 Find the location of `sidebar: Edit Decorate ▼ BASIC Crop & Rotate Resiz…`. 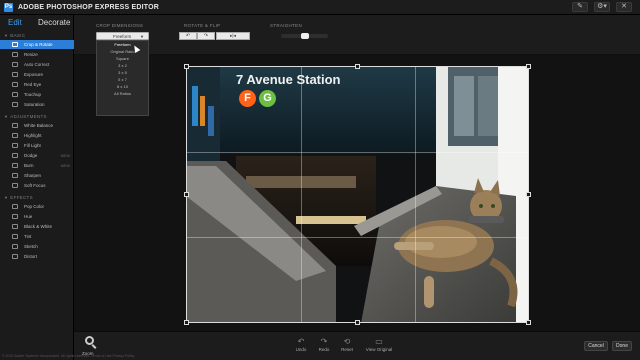

sidebar: Edit Decorate ▼ BASIC Crop & Rotate Resiz… is located at coordinates (37, 187).